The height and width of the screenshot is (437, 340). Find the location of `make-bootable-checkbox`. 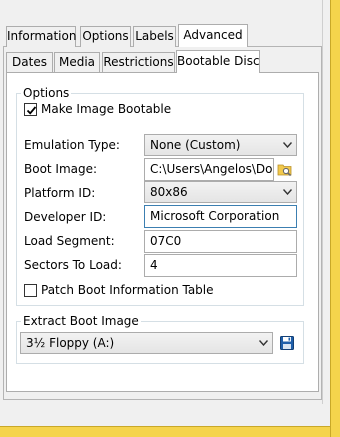

make-bootable-checkbox is located at coordinates (30, 109).